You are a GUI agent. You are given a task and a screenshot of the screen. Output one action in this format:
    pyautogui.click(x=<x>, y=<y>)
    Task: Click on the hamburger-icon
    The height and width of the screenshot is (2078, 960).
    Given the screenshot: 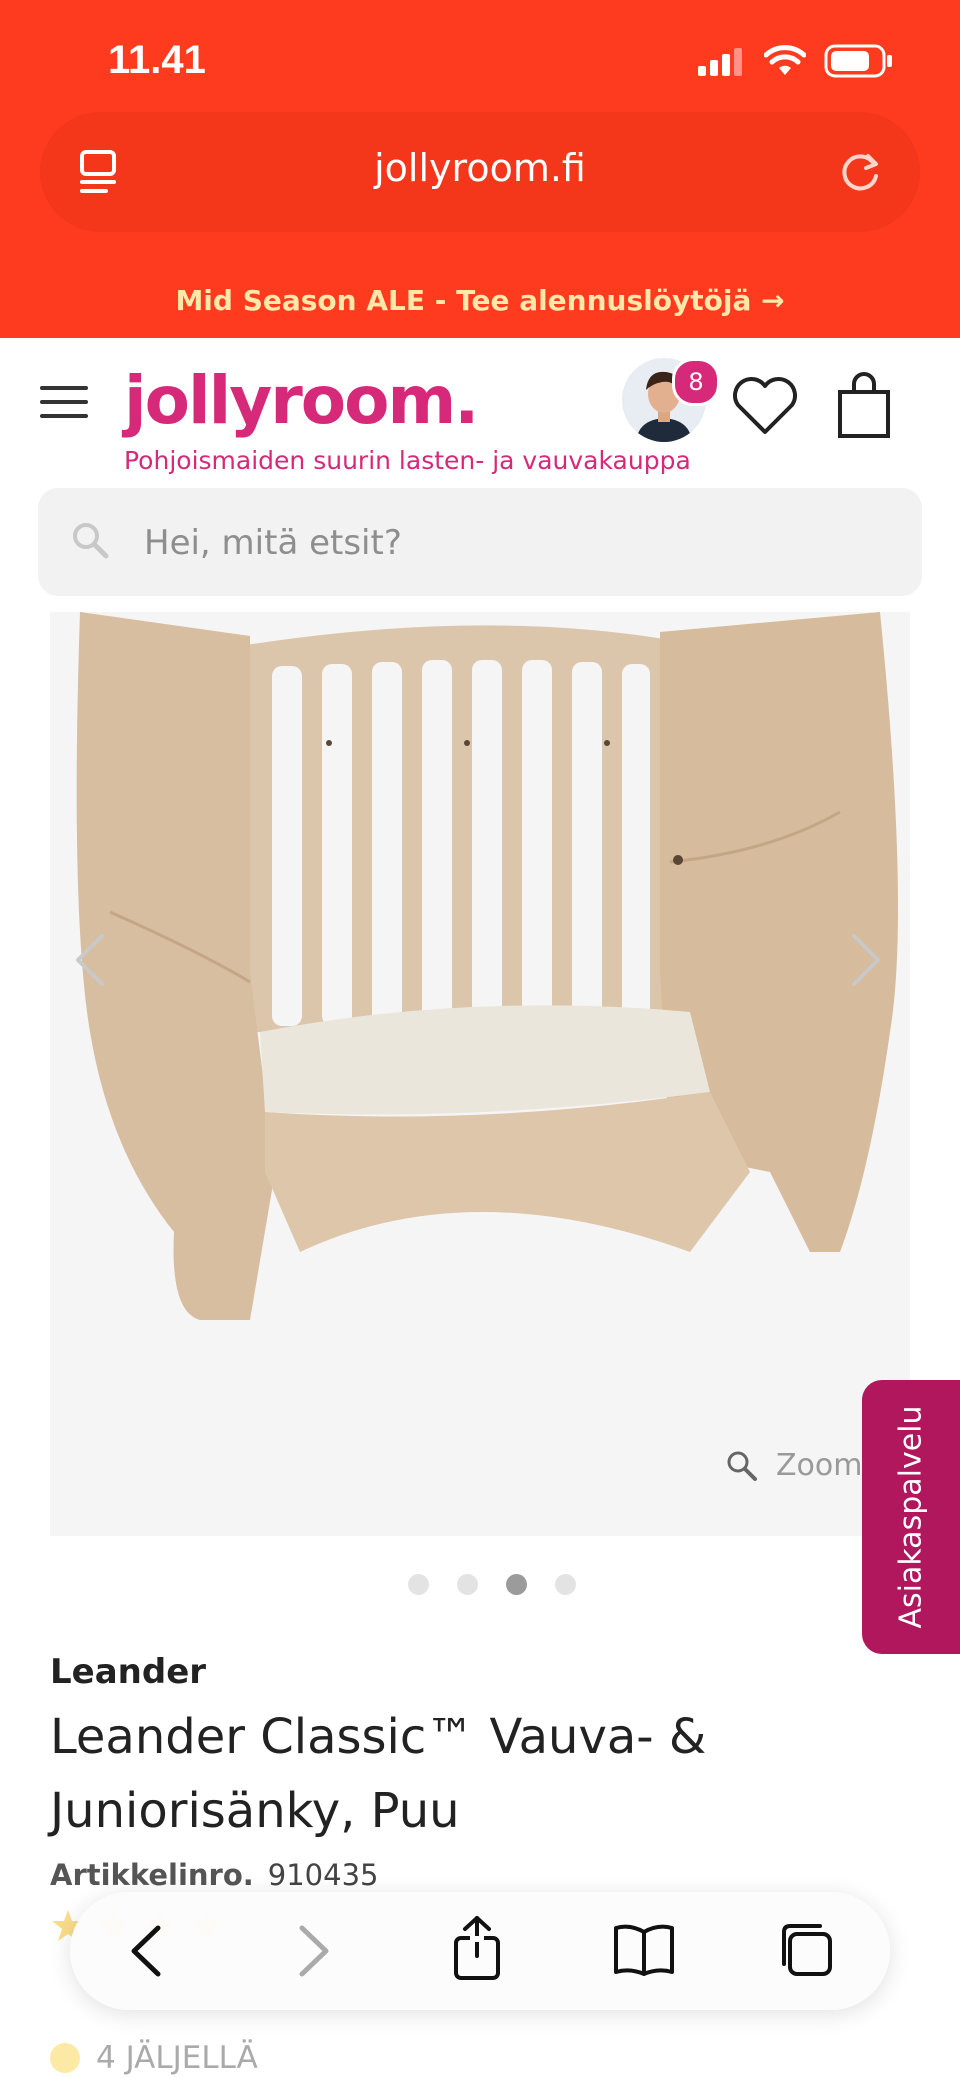 What is the action you would take?
    pyautogui.click(x=64, y=403)
    